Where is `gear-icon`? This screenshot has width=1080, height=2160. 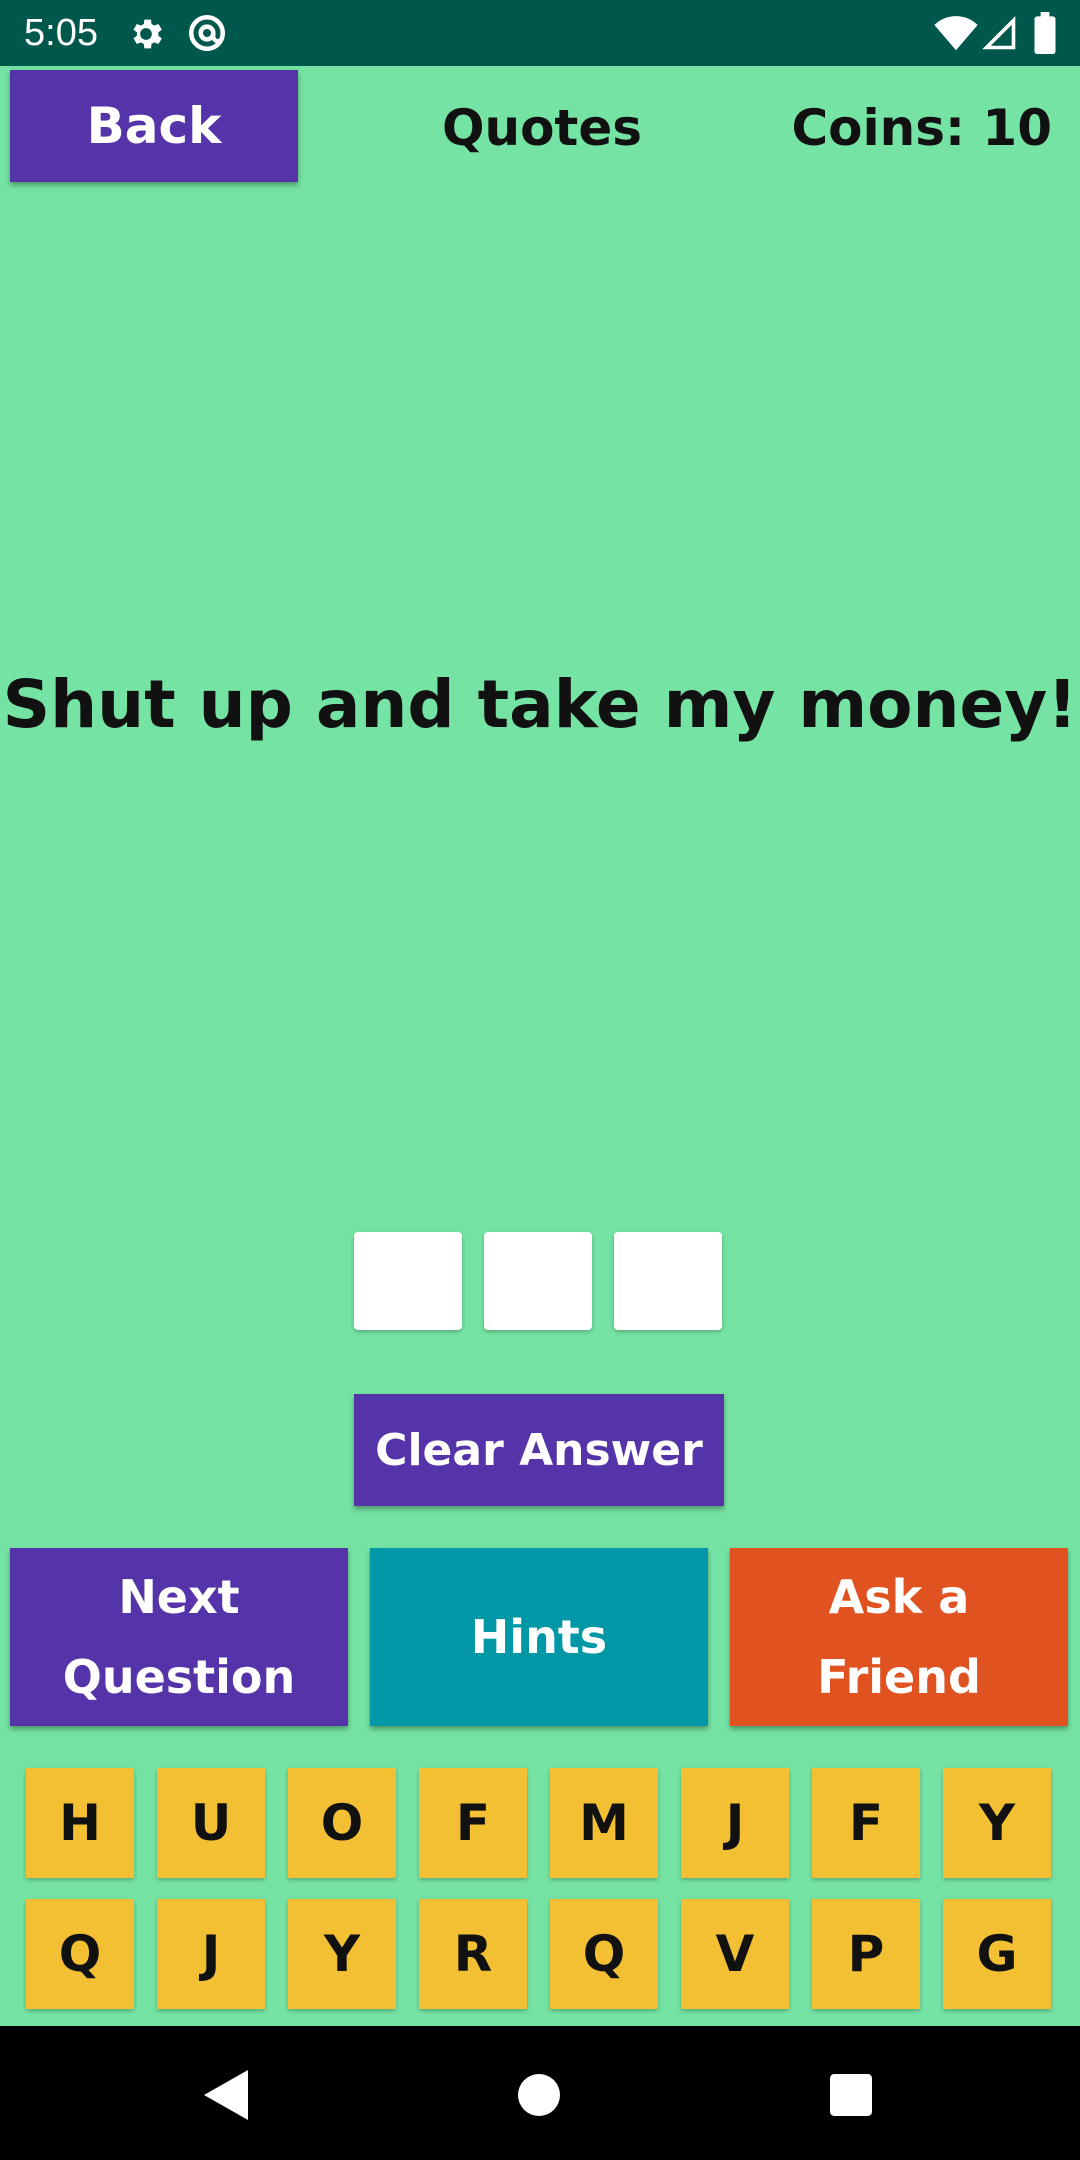
gear-icon is located at coordinates (147, 34).